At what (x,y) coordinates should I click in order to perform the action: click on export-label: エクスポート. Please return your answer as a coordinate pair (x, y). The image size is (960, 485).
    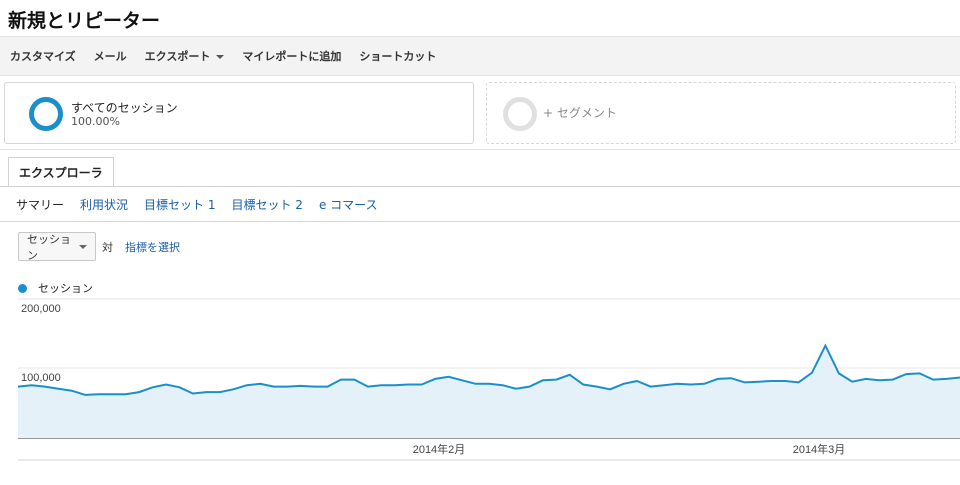
    Looking at the image, I should click on (177, 56).